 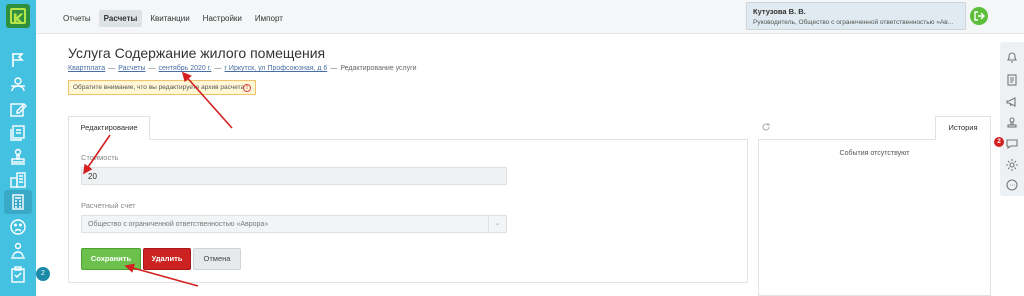 What do you see at coordinates (497, 224) in the screenshot?
I see `chevron-down-icon: ⌄` at bounding box center [497, 224].